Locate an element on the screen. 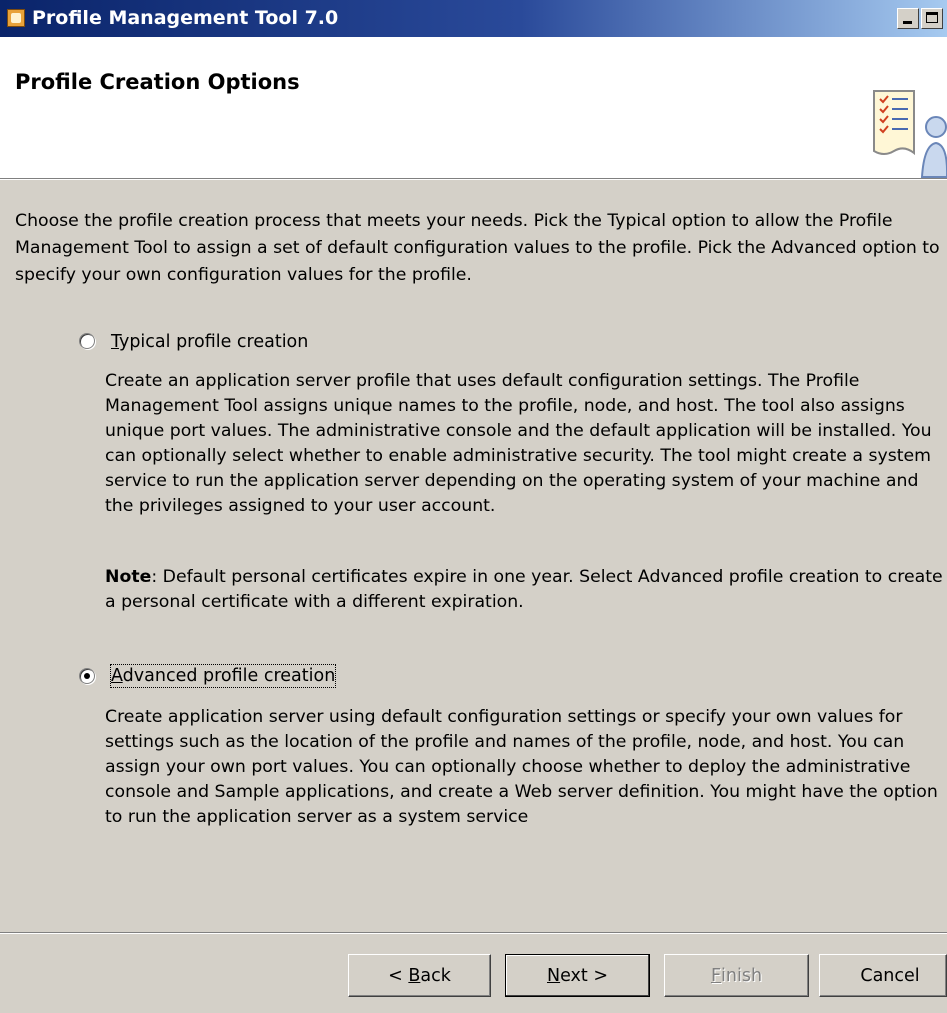 This screenshot has height=1013, width=947. footer-divider-highlight is located at coordinates (473, 933).